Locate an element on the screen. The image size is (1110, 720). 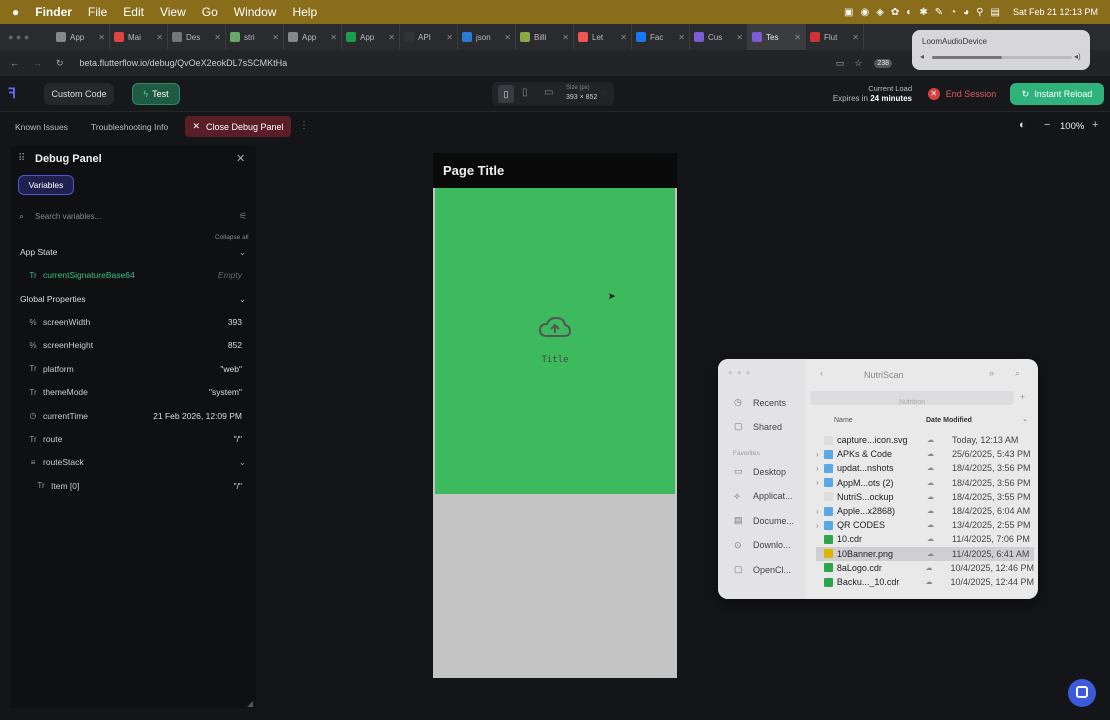
tab-variables: Variables is located at coordinates (46, 185).